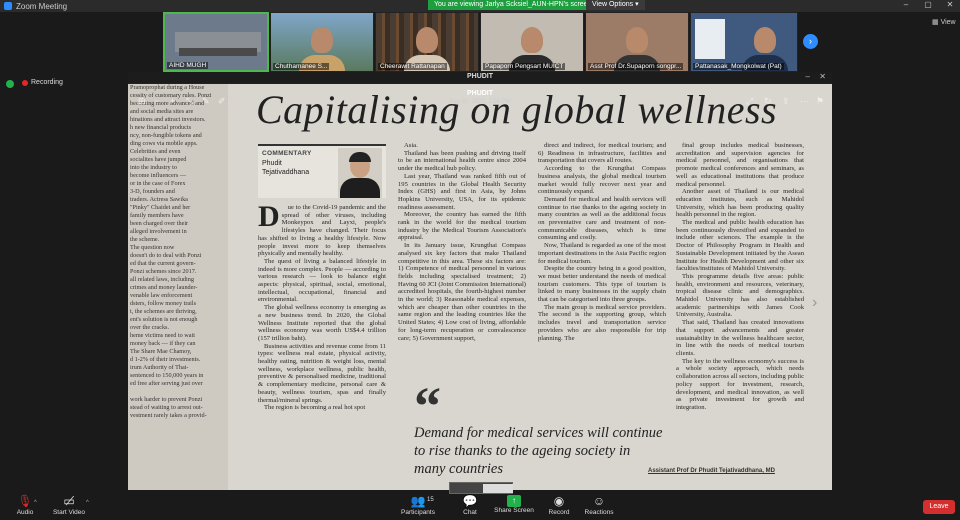  Describe the element at coordinates (744, 42) in the screenshot. I see `video-thumbnail-6: Pattanasak_Mongkolwat (Pat)` at that location.